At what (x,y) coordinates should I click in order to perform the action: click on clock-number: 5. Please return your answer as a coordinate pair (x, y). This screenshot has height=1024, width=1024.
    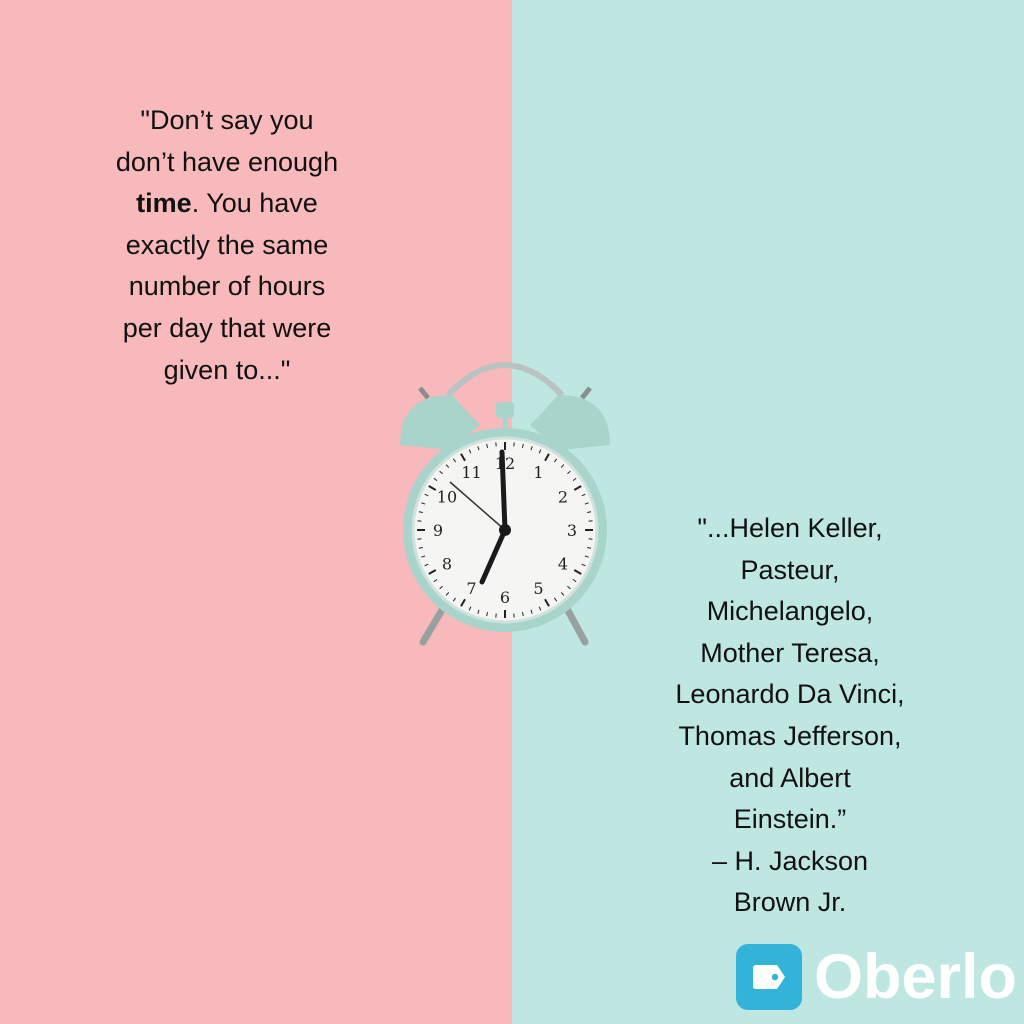
    Looking at the image, I should click on (538, 588).